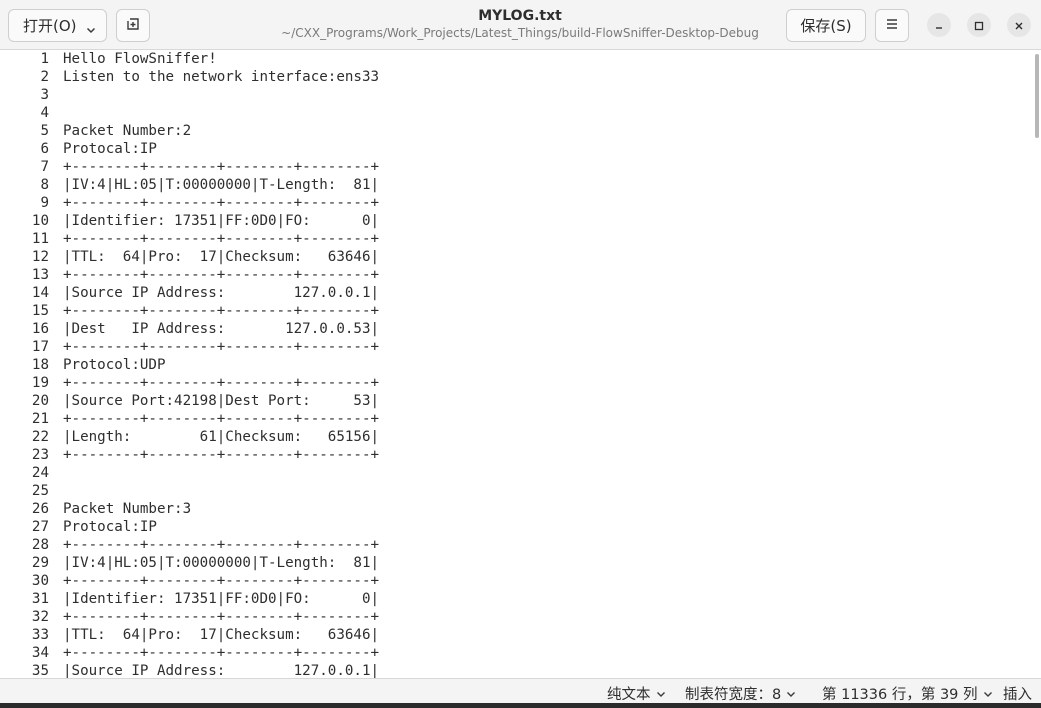  What do you see at coordinates (515, 203) in the screenshot?
I see `editor-line: 9 +--------+--------+--------+--------+` at bounding box center [515, 203].